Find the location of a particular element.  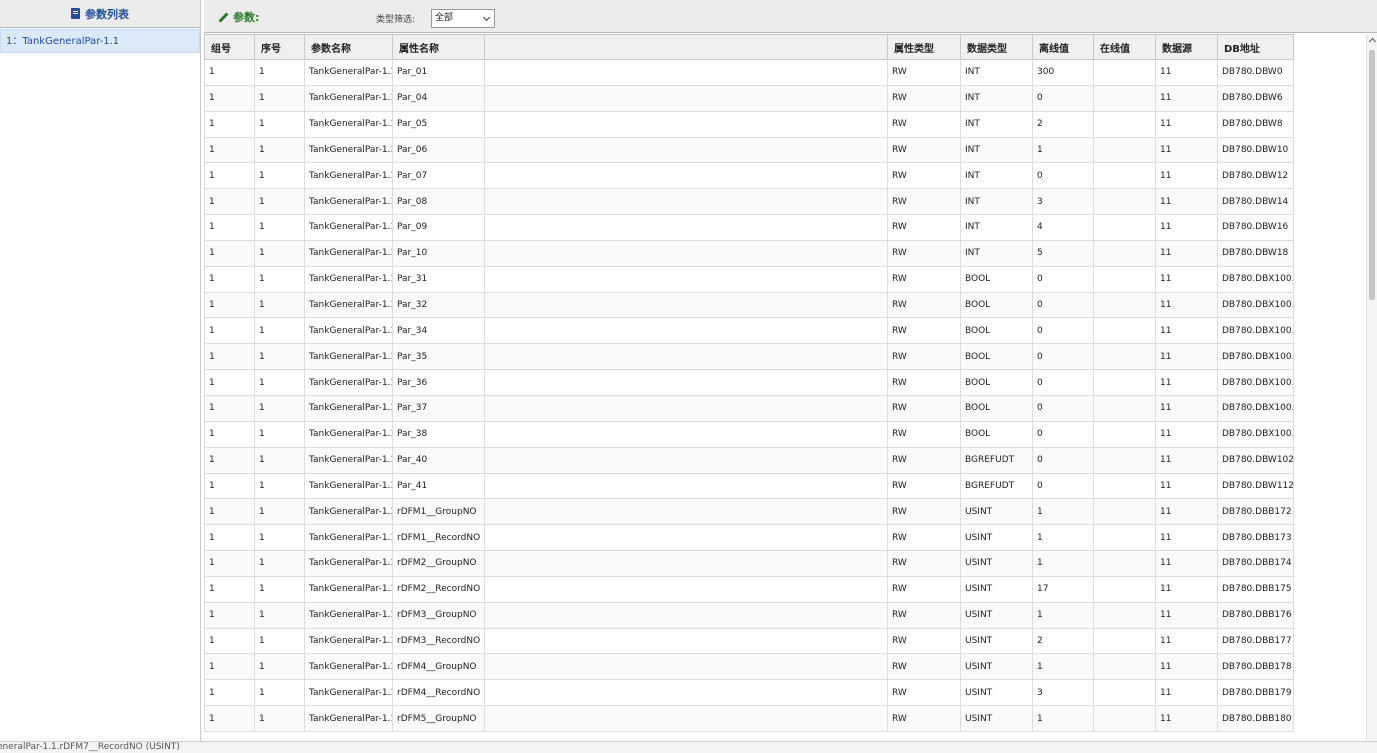

table-cell: BGREFUDT is located at coordinates (996, 460).